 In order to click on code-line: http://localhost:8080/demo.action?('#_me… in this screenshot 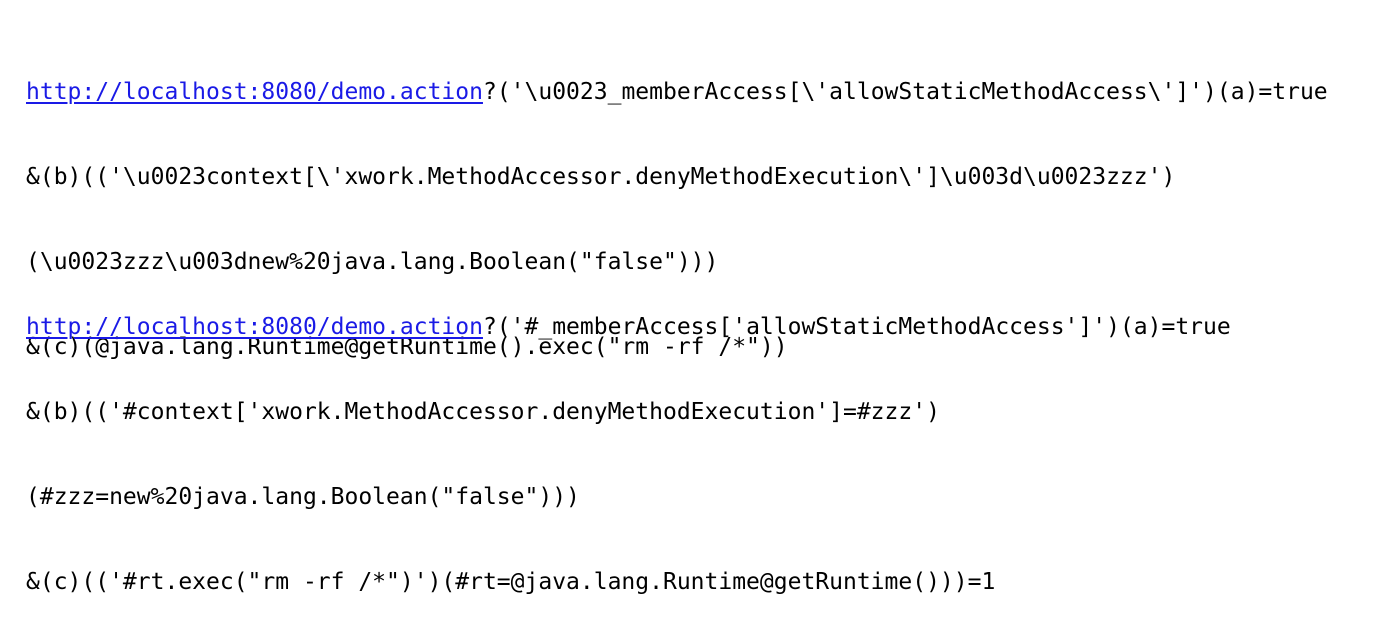, I will do `click(628, 327)`.